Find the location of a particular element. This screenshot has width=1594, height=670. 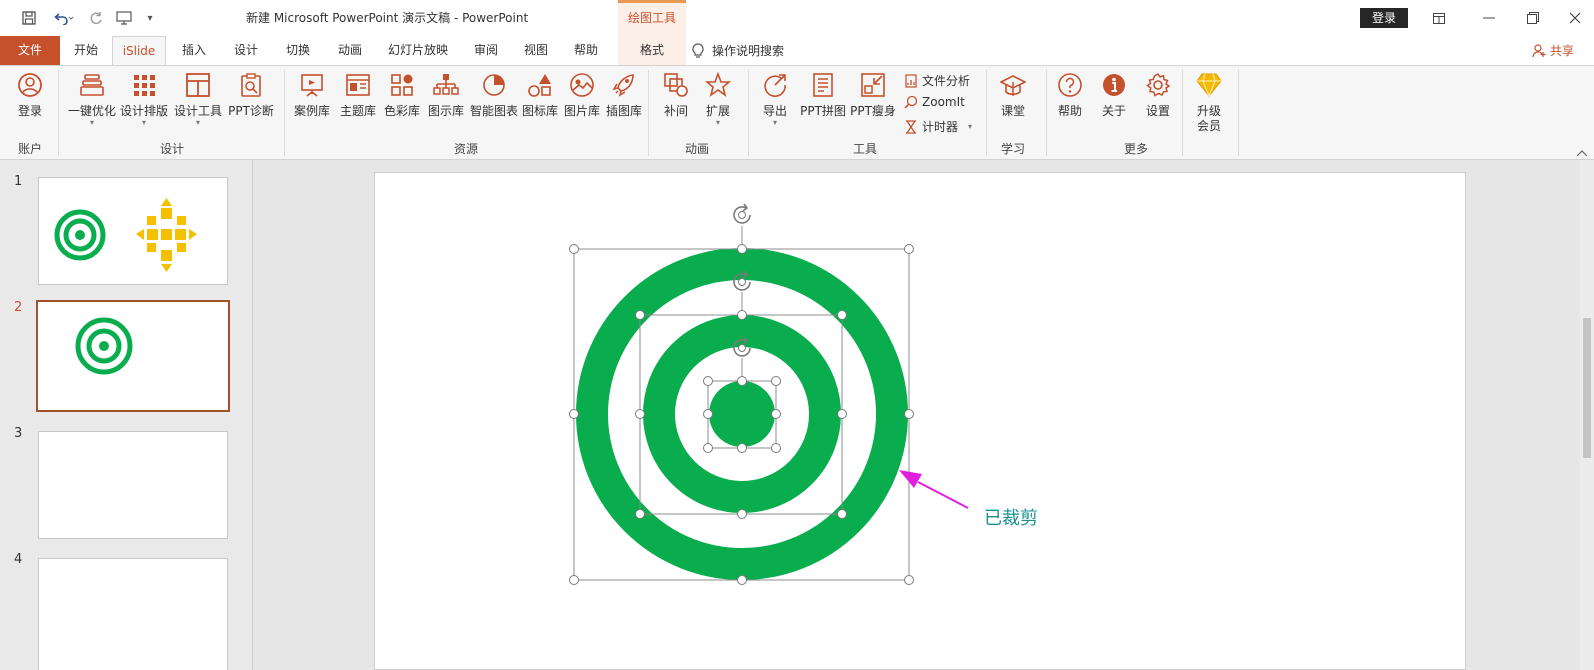

one-click-optimize-button: 一键优化 ▾ is located at coordinates (92, 99).